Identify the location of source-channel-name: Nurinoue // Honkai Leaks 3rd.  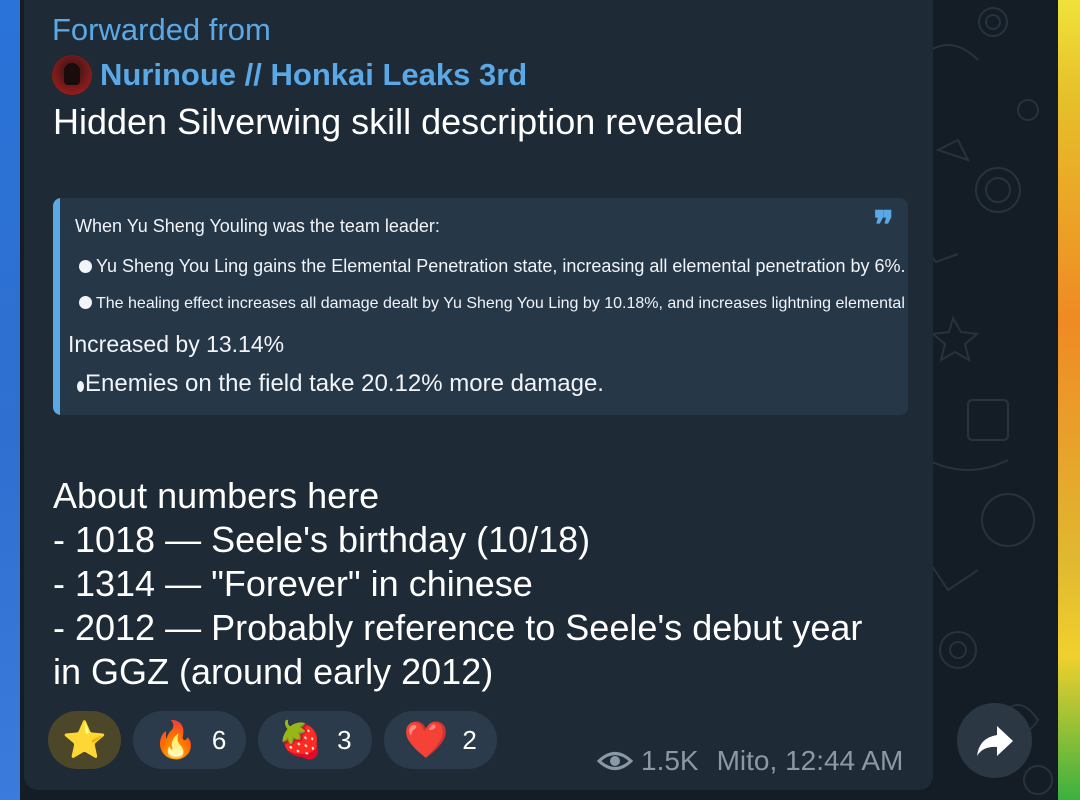
(313, 75).